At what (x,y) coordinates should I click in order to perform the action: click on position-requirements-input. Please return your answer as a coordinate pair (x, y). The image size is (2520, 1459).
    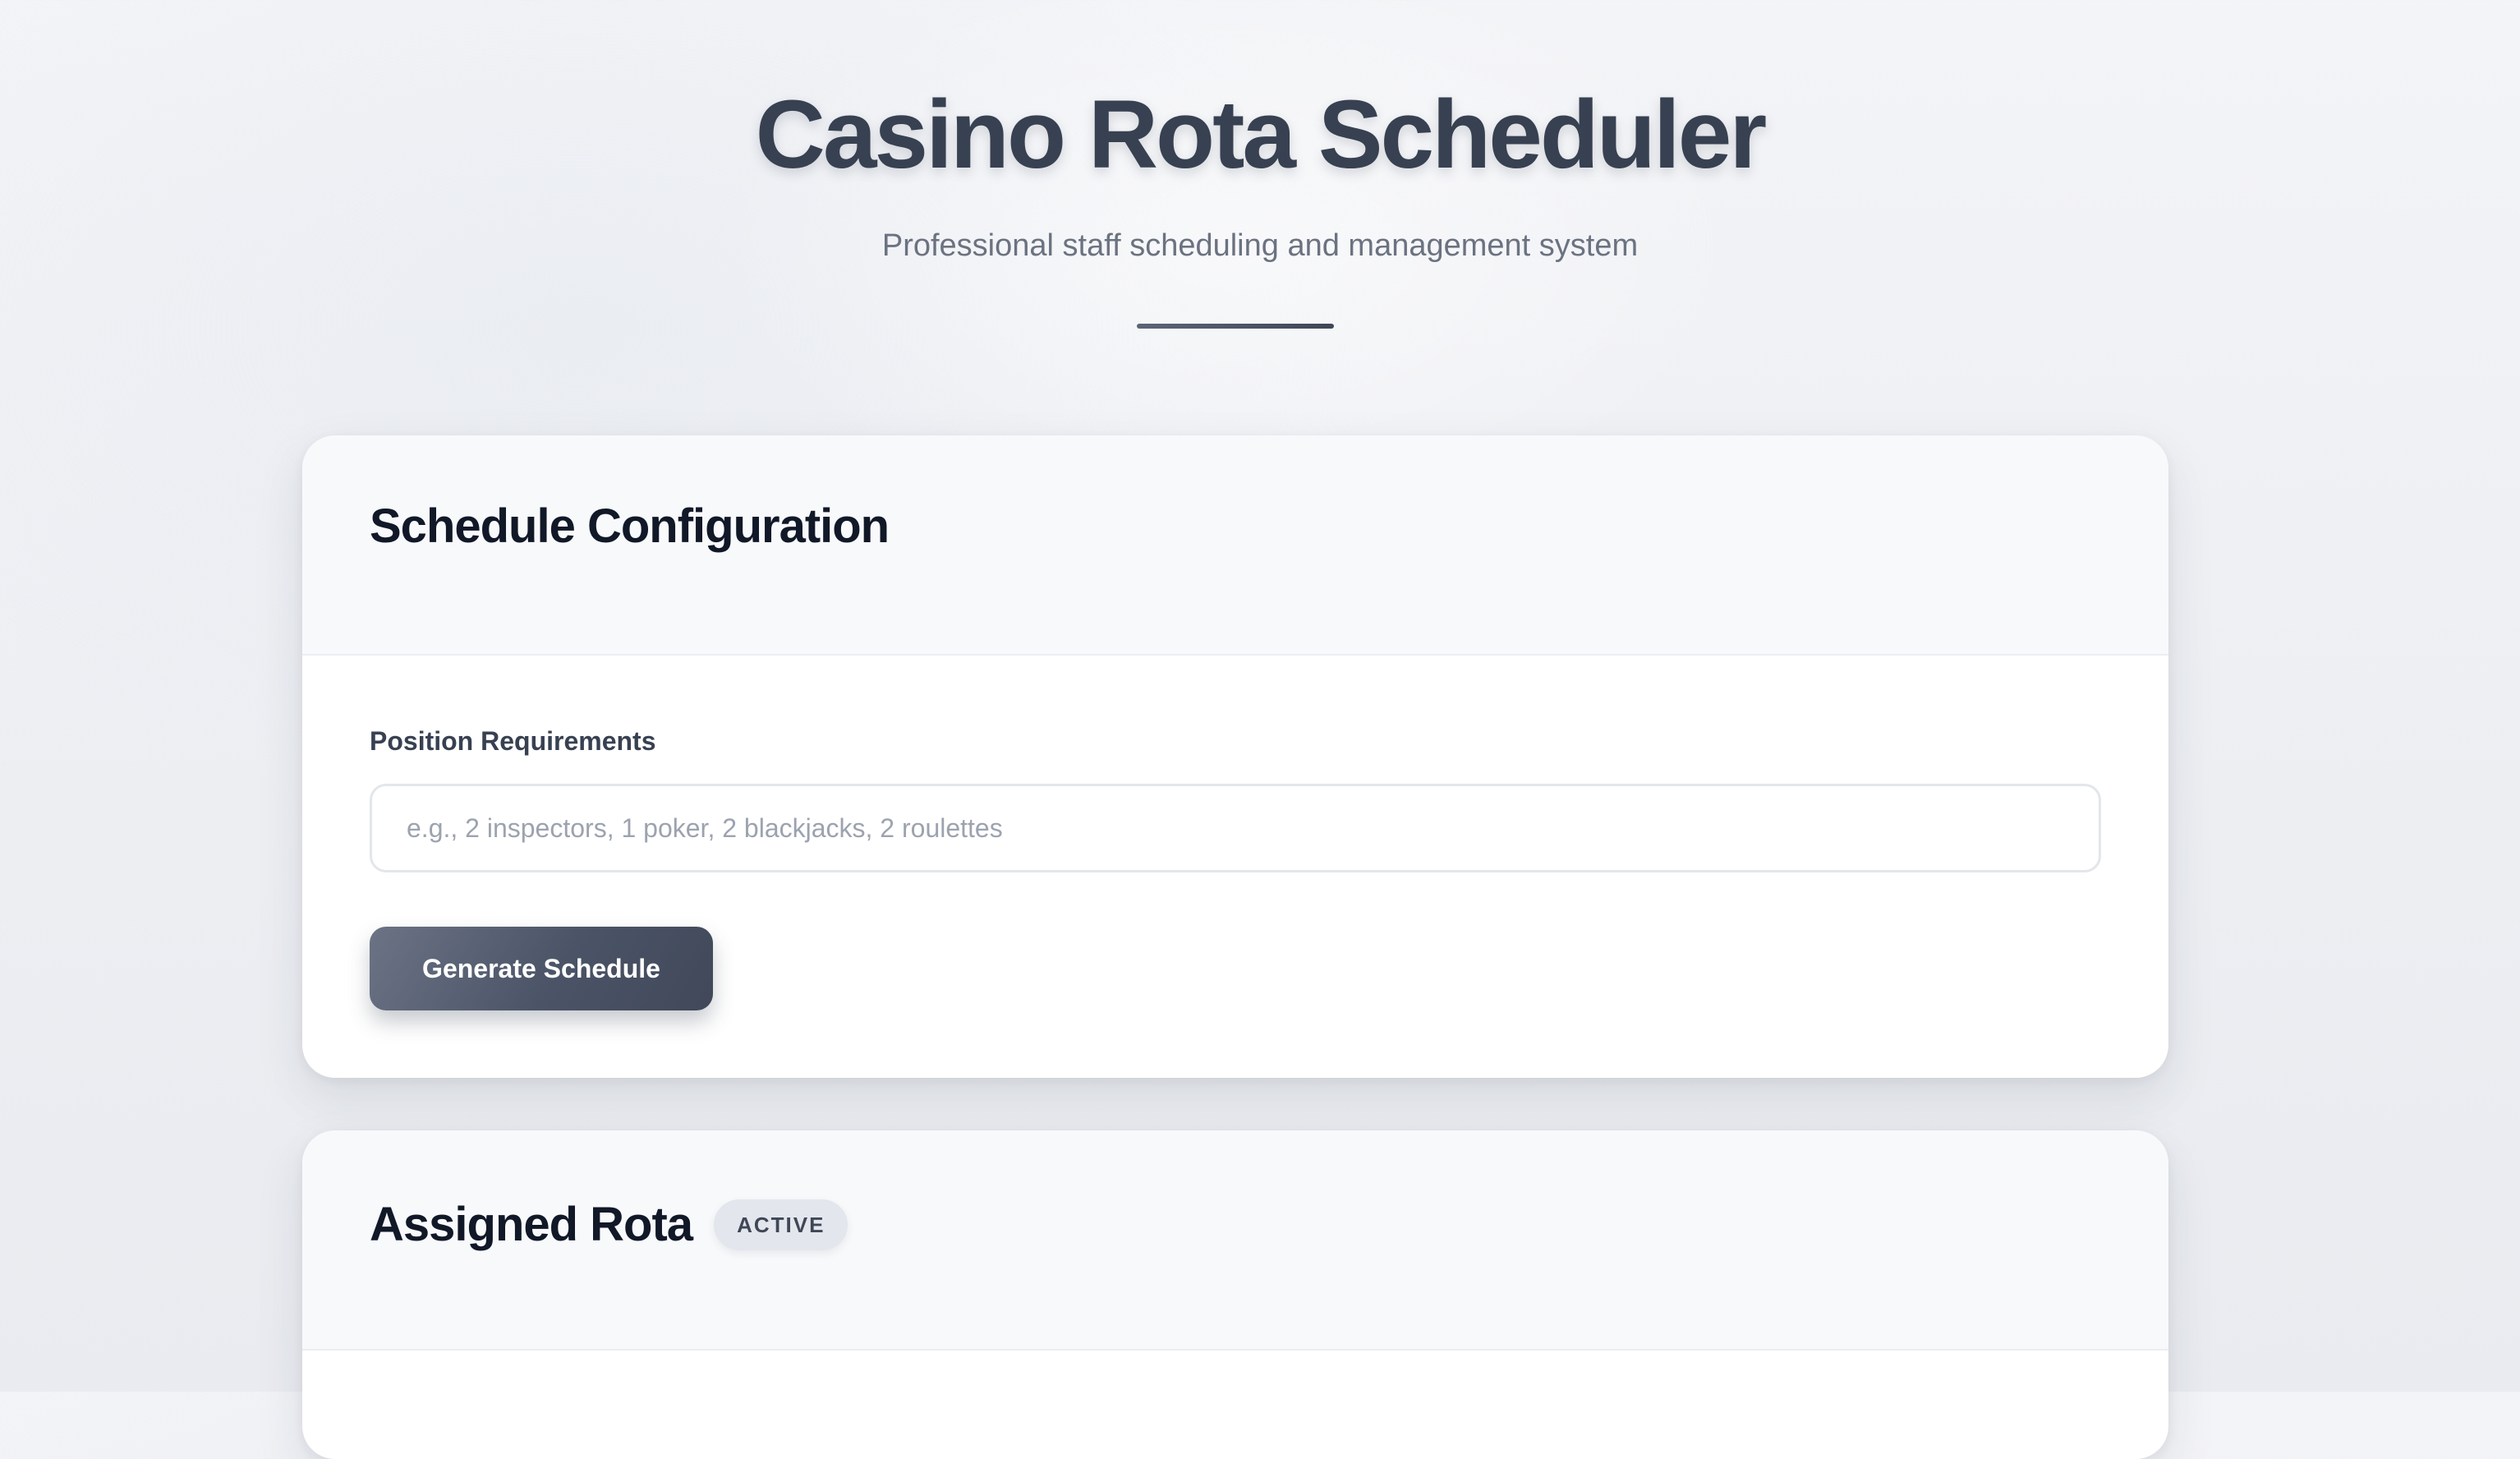
    Looking at the image, I should click on (1235, 828).